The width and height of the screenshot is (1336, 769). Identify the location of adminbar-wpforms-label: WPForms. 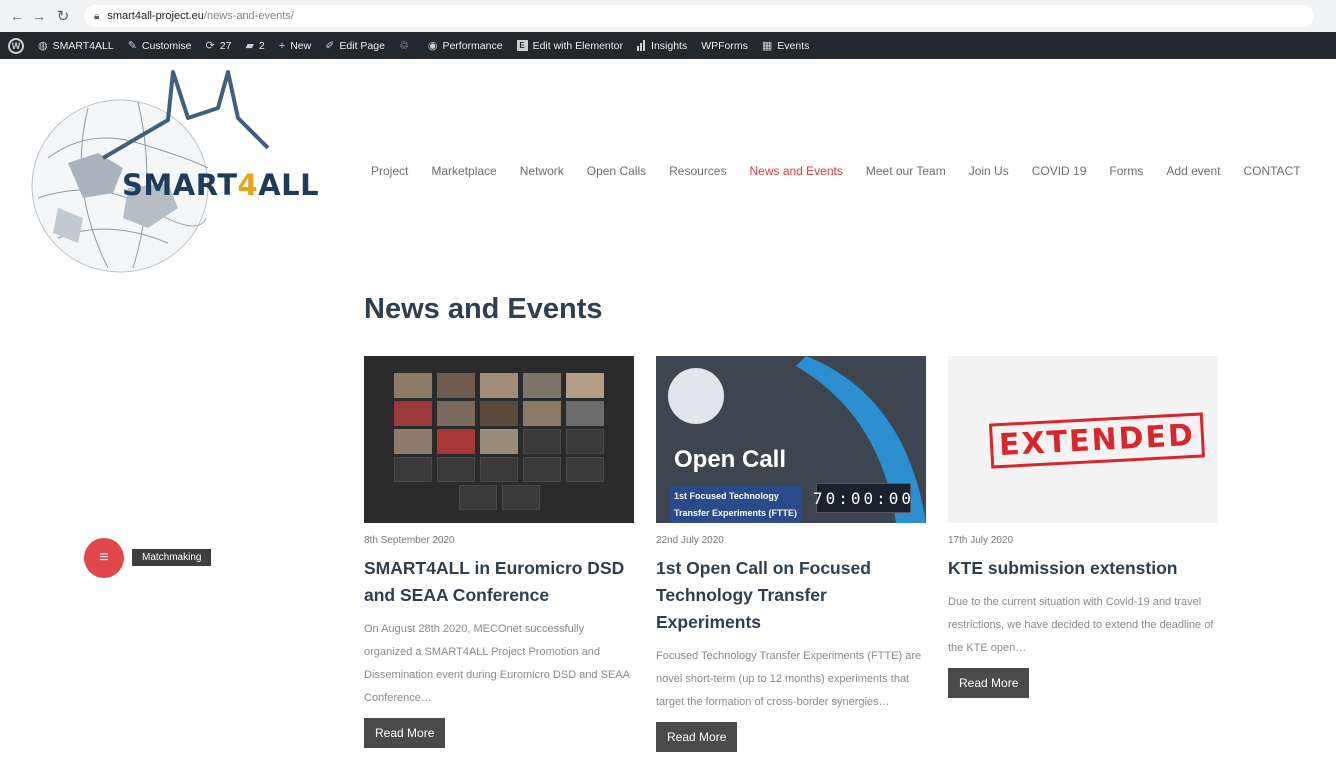
(724, 45).